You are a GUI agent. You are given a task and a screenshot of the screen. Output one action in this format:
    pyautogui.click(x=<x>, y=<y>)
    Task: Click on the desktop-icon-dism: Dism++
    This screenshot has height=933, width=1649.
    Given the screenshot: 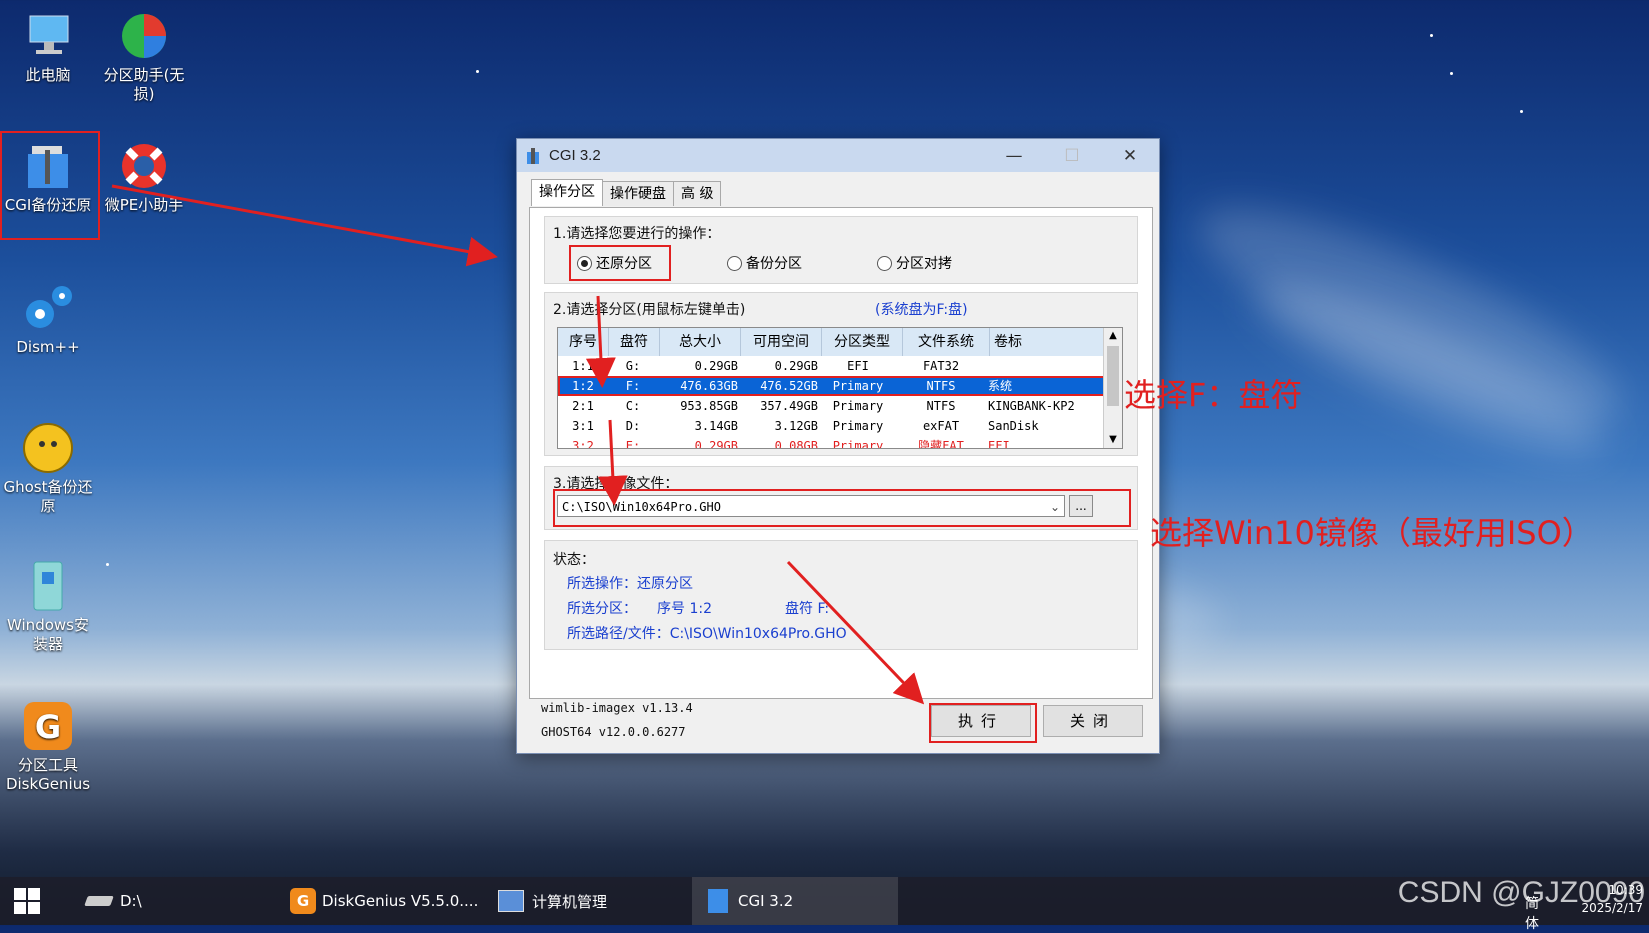 What is the action you would take?
    pyautogui.click(x=48, y=319)
    